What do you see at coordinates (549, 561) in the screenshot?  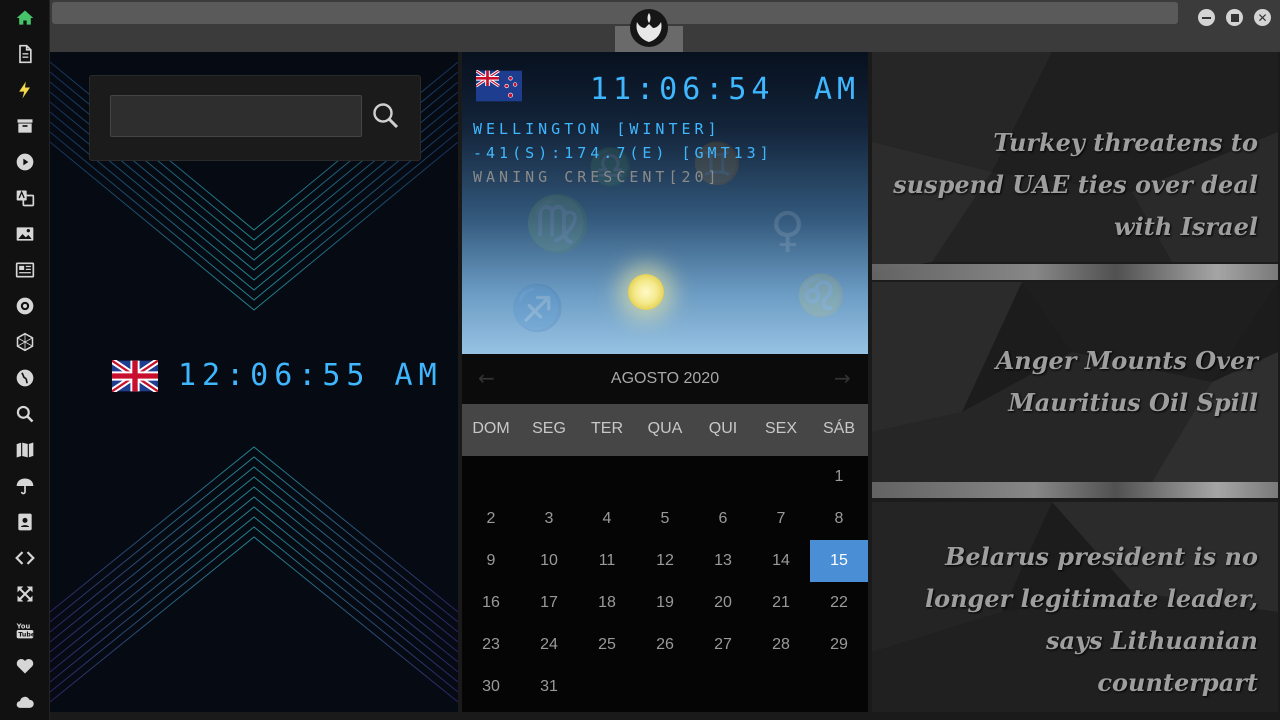 I see `calendar-day: 10` at bounding box center [549, 561].